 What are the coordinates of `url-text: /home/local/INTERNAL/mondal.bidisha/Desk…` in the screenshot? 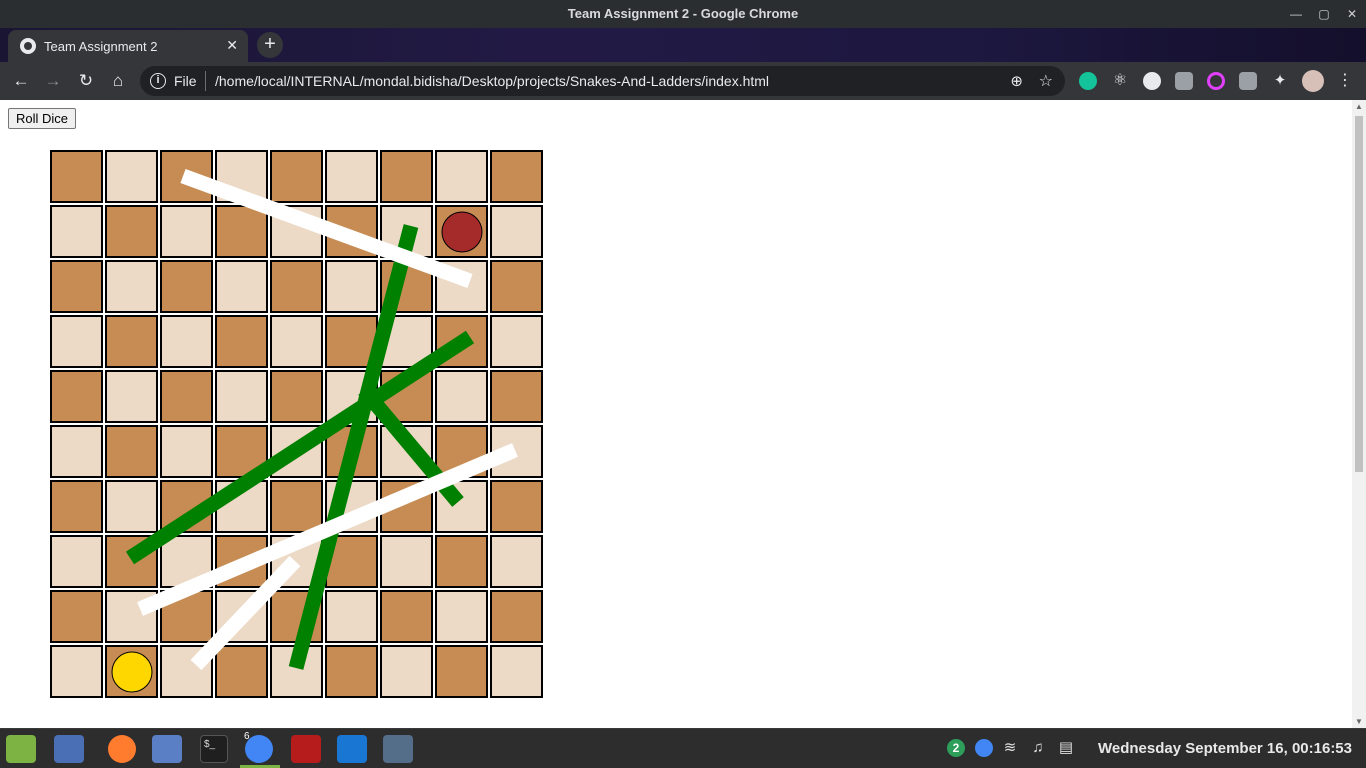 It's located at (492, 81).